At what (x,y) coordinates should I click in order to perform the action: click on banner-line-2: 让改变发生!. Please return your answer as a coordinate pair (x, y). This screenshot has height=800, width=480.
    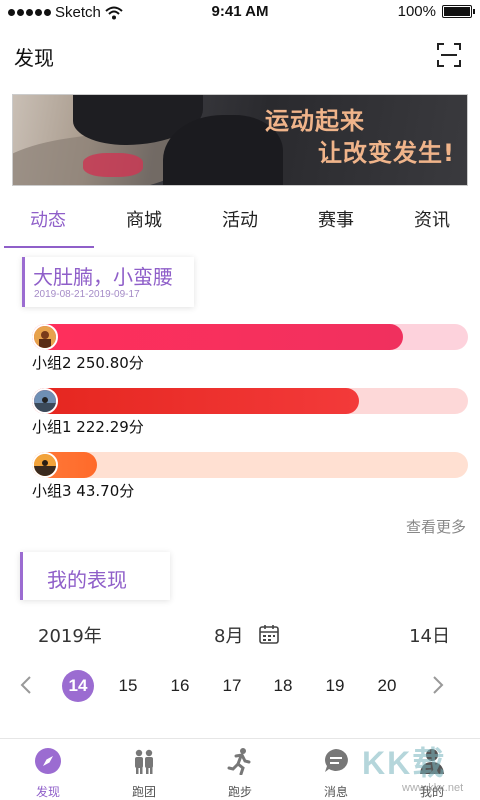
    Looking at the image, I should click on (386, 153).